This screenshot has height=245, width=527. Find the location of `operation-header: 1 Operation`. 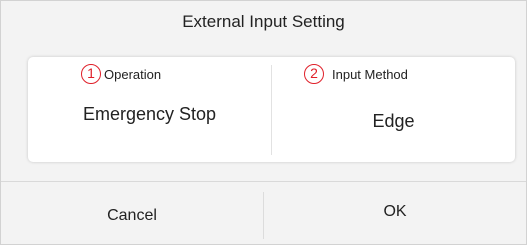

operation-header: 1 Operation is located at coordinates (121, 74).